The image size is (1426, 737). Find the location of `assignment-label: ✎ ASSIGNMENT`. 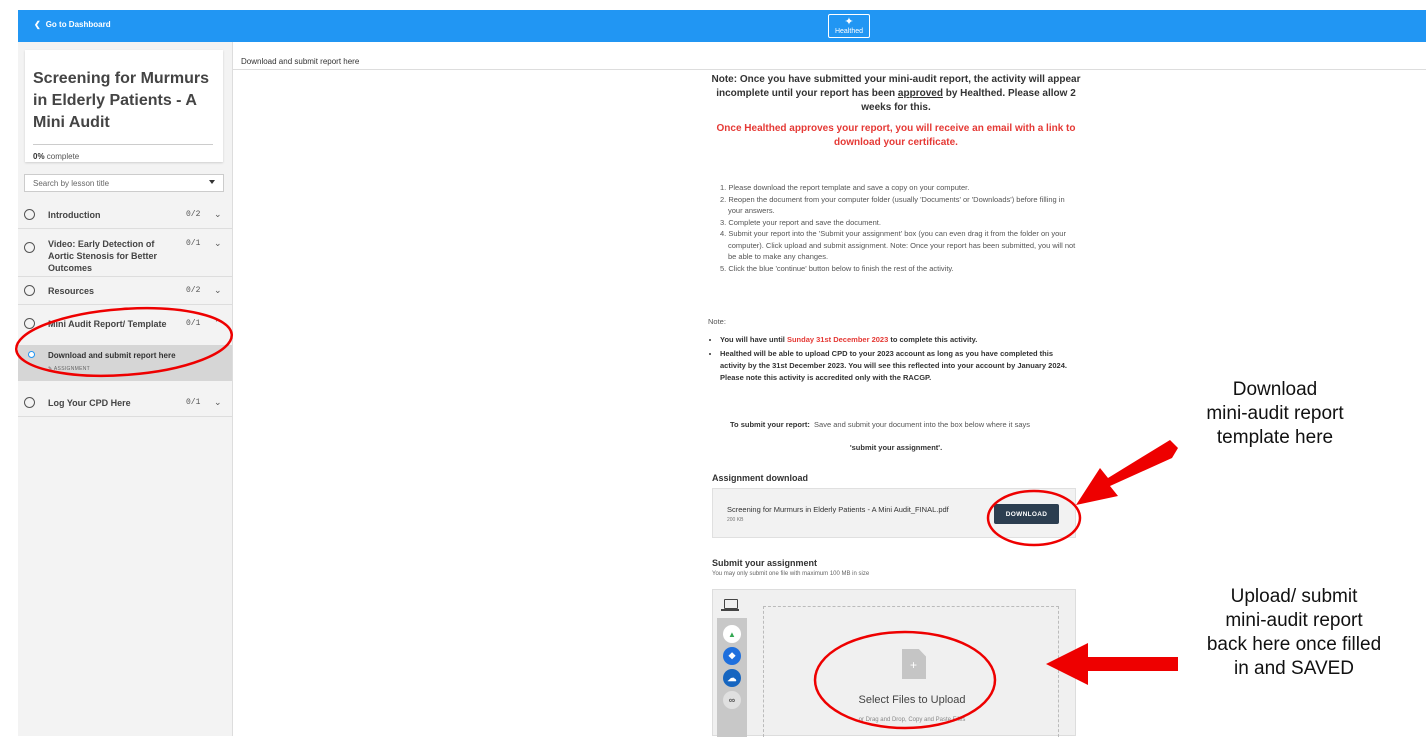

assignment-label: ✎ ASSIGNMENT is located at coordinates (69, 369).